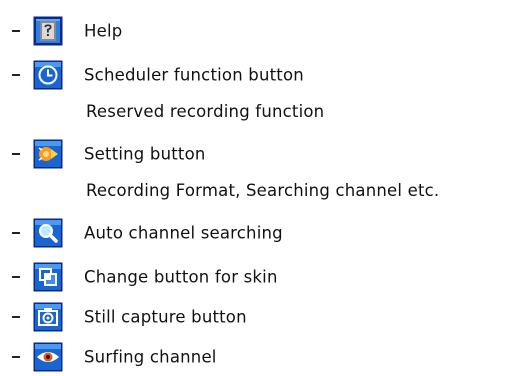 The height and width of the screenshot is (376, 525). Describe the element at coordinates (48, 154) in the screenshot. I see `setting-icon` at that location.